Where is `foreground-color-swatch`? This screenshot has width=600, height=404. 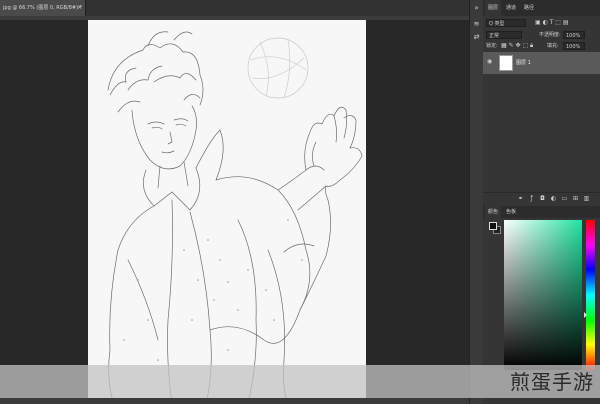 foreground-color-swatch is located at coordinates (493, 226).